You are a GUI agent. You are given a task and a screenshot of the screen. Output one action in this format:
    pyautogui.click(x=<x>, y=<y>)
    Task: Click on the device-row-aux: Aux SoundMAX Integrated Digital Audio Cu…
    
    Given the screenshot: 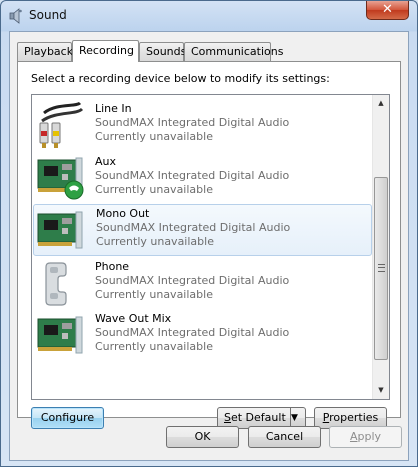 What is the action you would take?
    pyautogui.click(x=202, y=178)
    